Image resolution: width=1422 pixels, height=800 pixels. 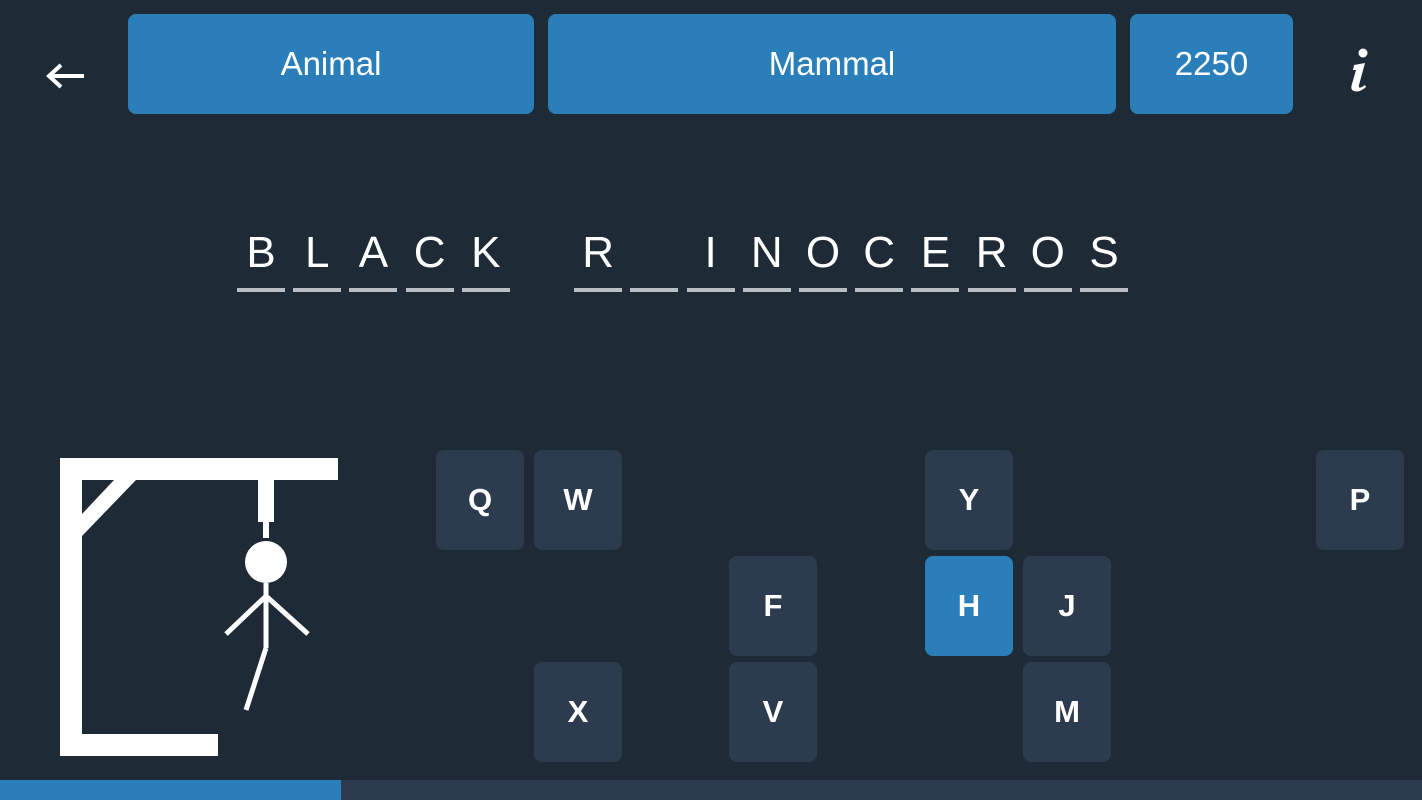 I want to click on progress-bar, so click(x=711, y=790).